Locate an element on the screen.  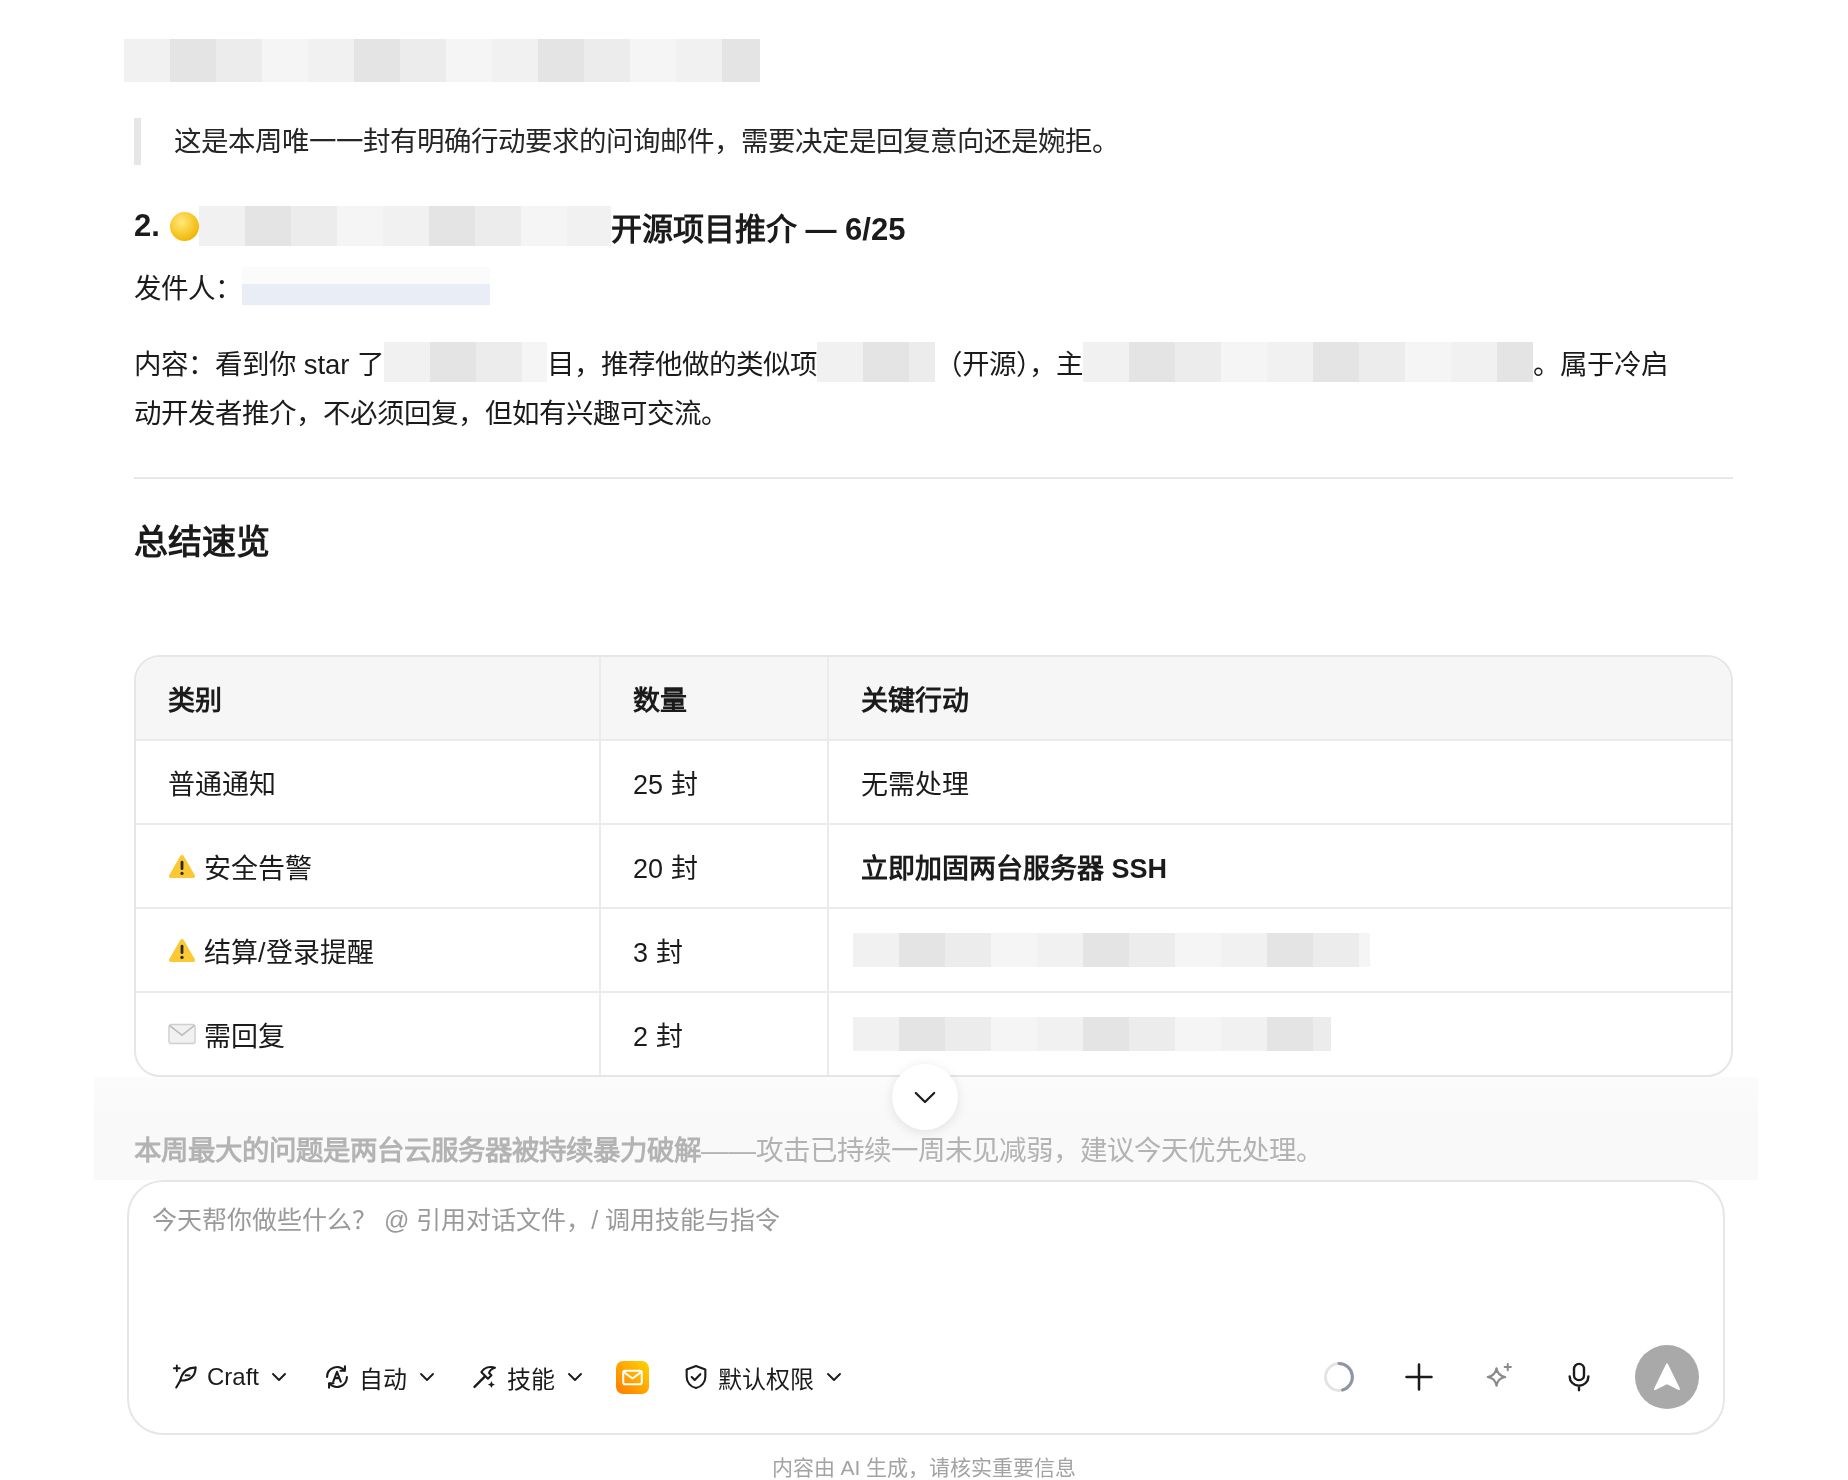
paragraph-text: 目，推荐他做的类似项 is located at coordinates (682, 364).